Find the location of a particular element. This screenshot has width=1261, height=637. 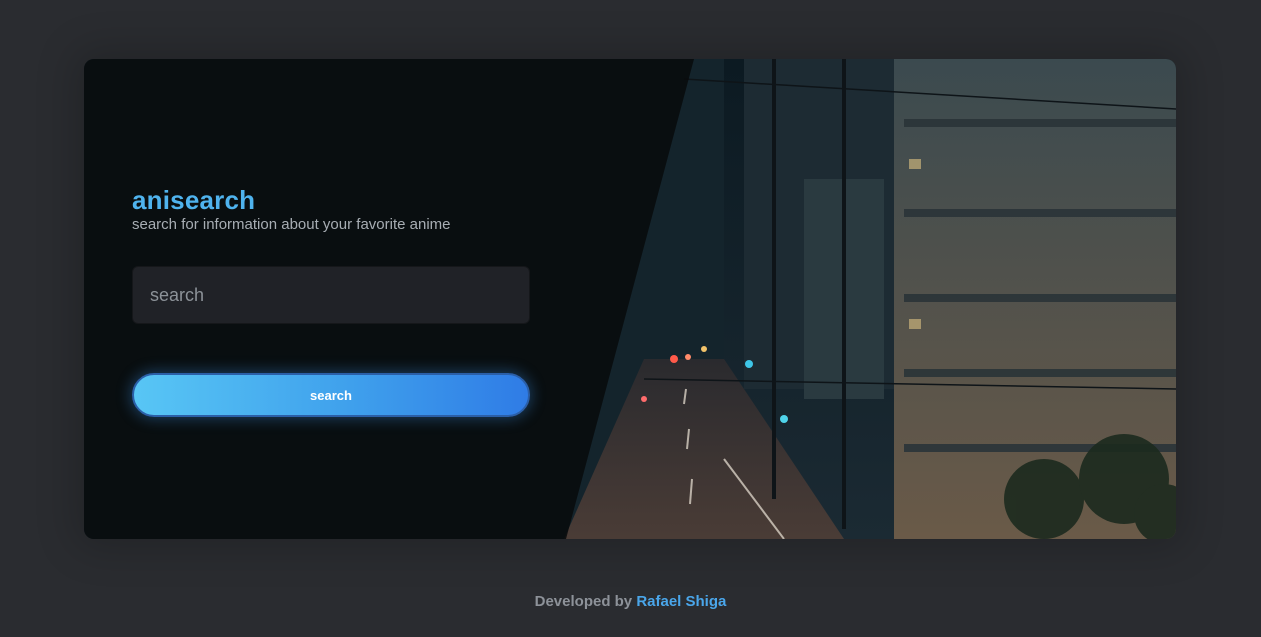

search-button: search is located at coordinates (331, 395).